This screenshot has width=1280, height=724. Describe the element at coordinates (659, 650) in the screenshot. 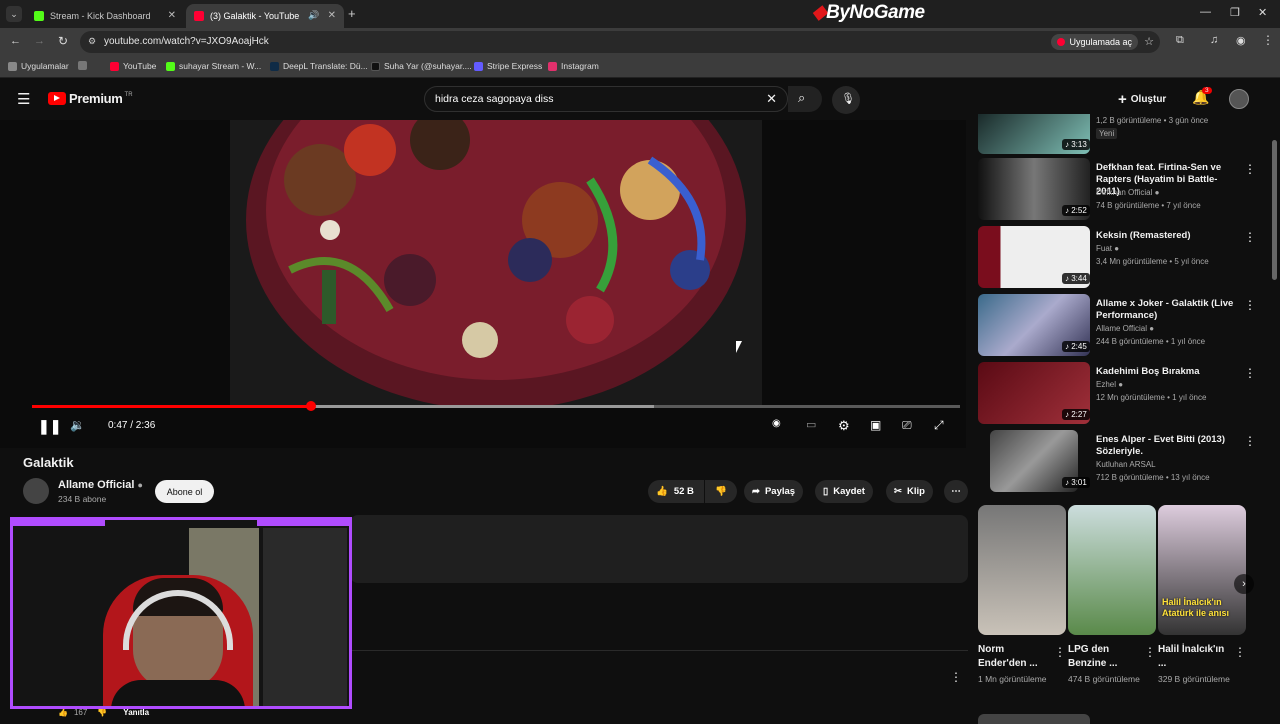

I see `divider` at that location.